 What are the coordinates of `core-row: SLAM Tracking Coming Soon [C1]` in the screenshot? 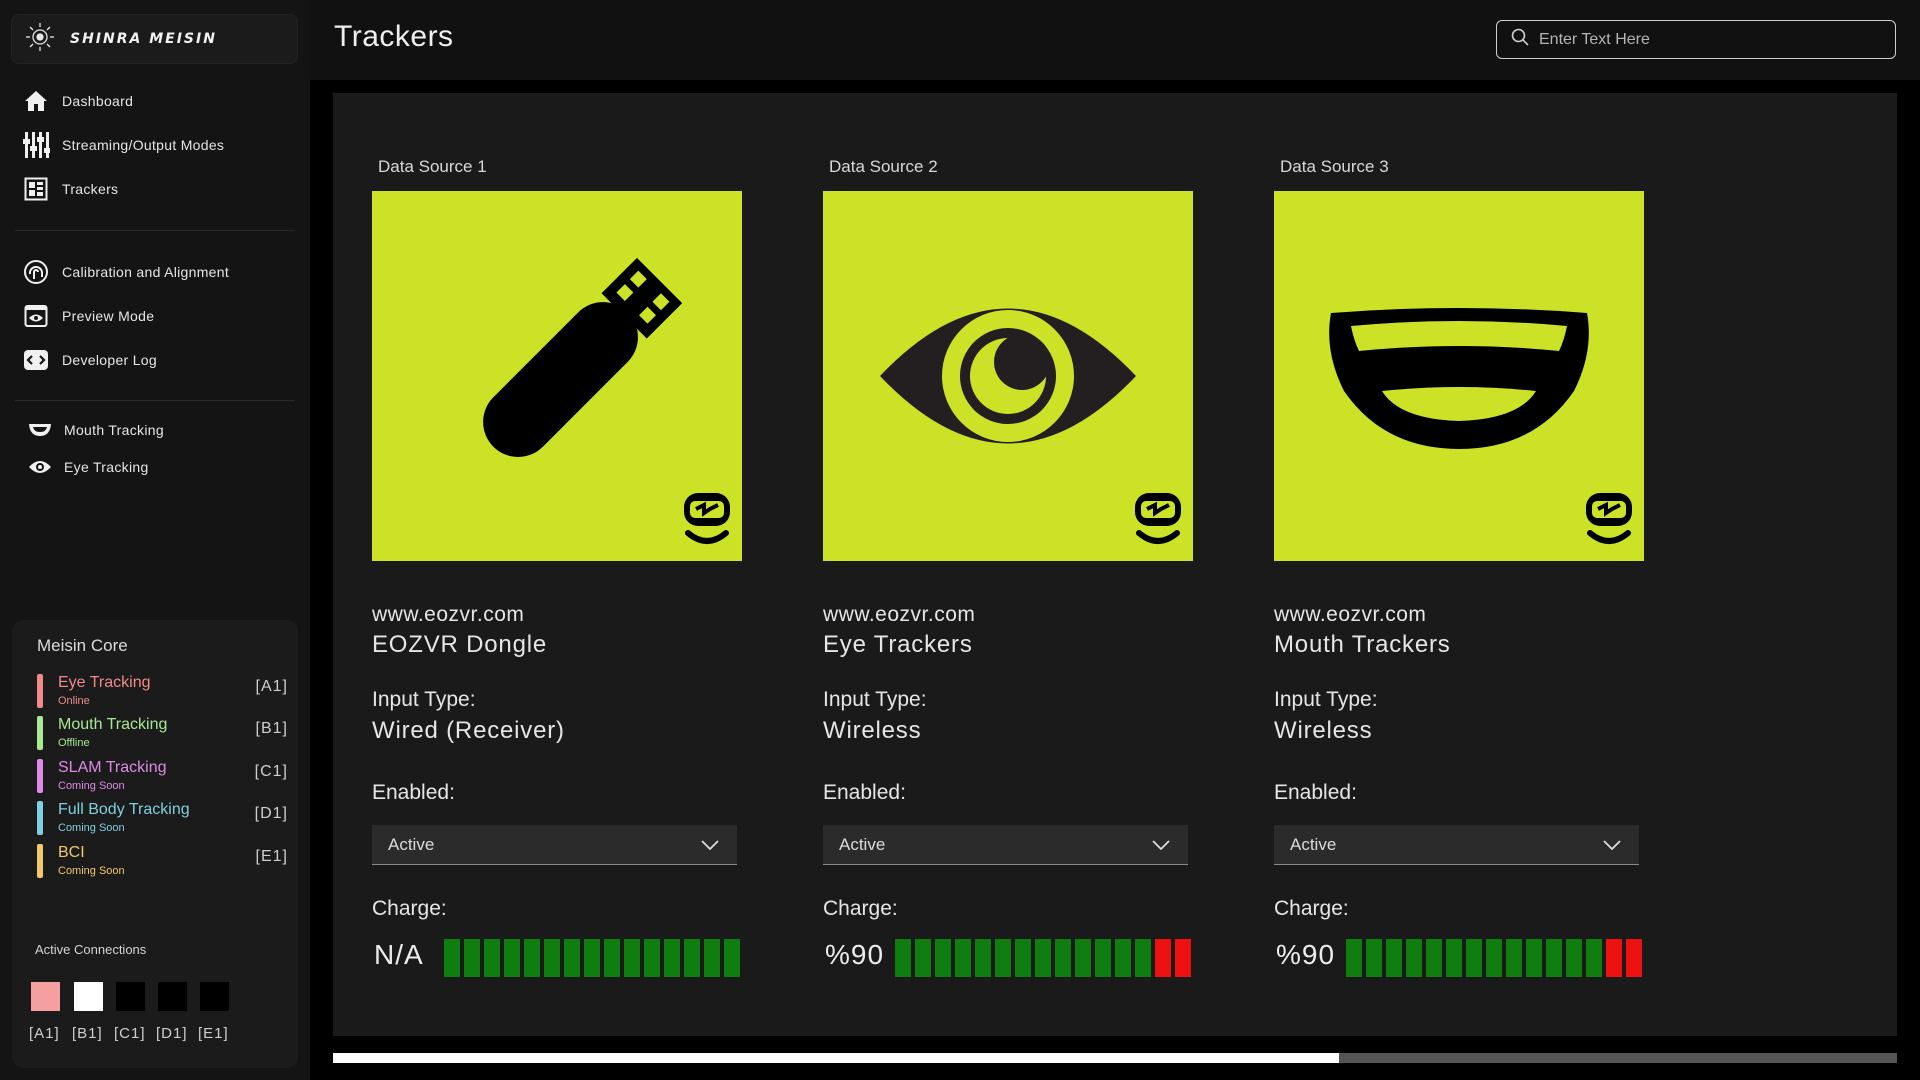 It's located at (162, 777).